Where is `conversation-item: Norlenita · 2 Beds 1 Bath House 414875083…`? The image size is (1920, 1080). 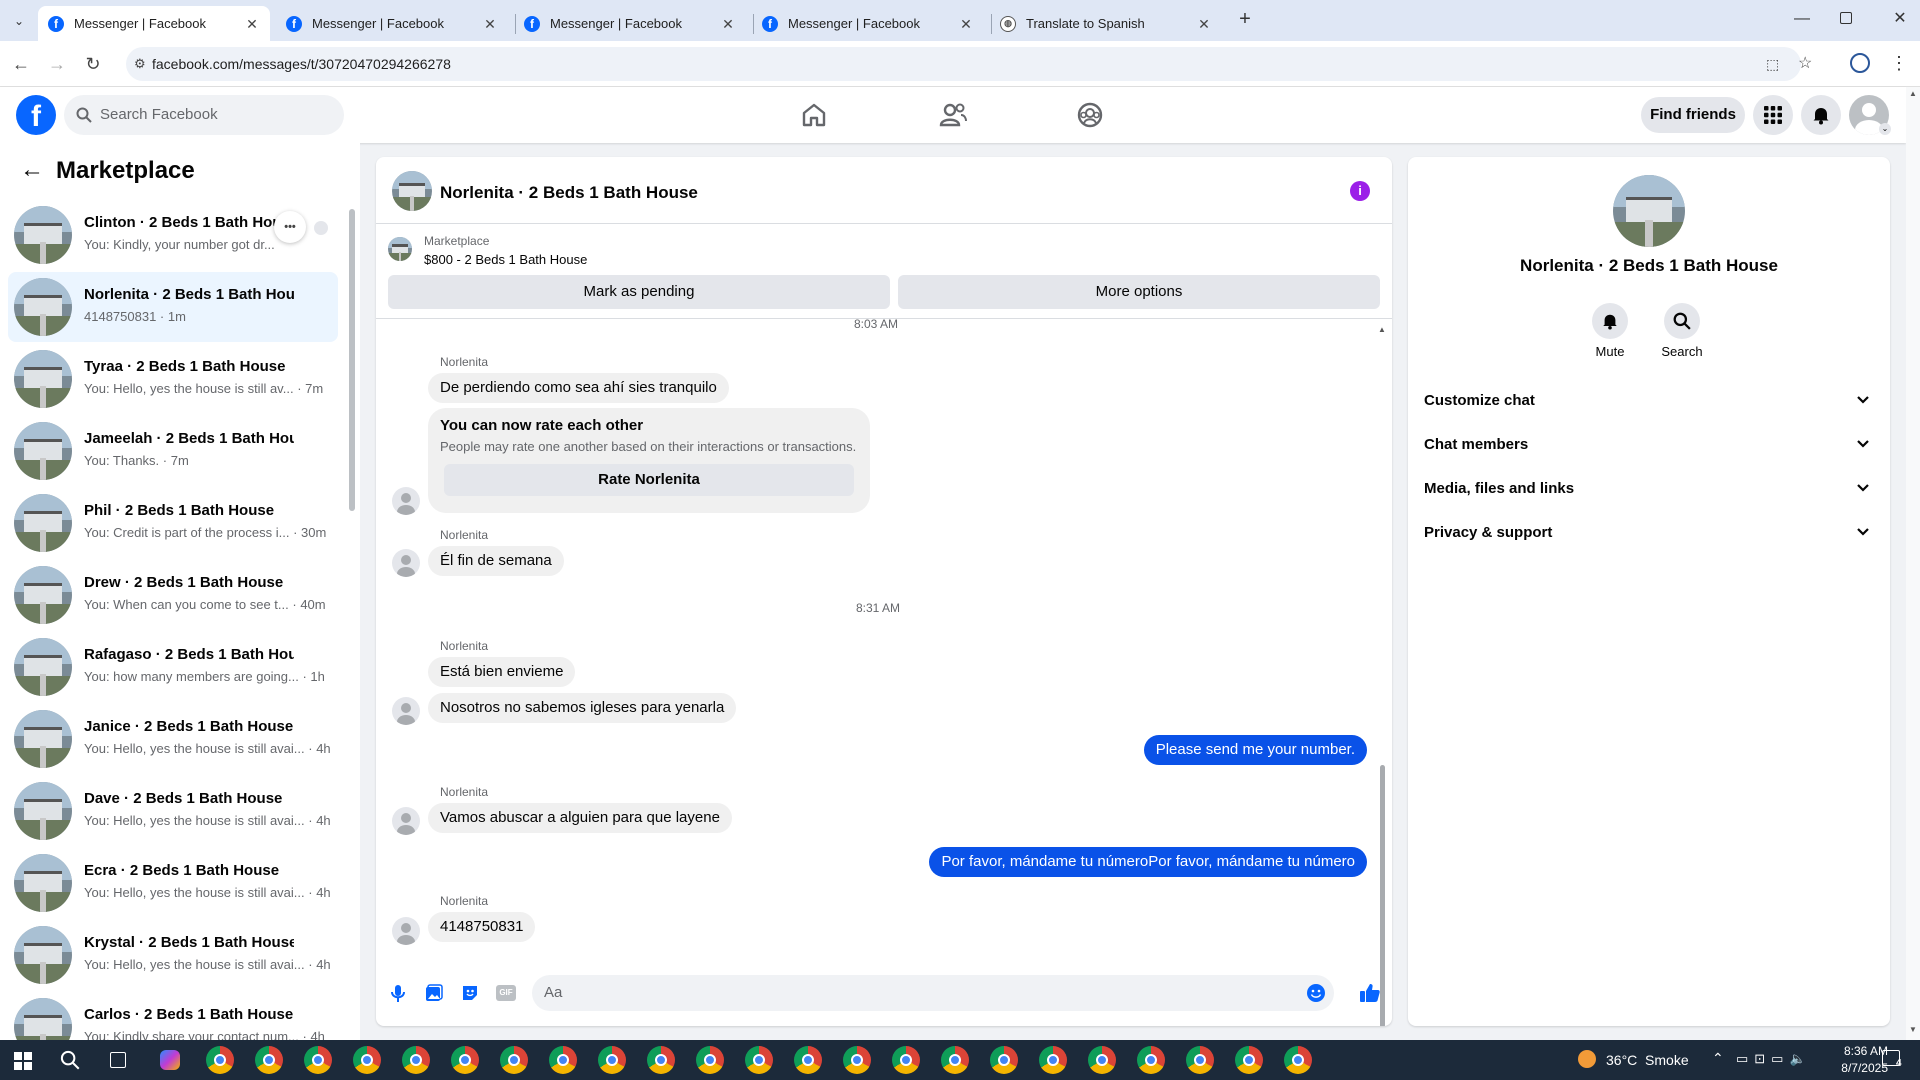 conversation-item: Norlenita · 2 Beds 1 Bath House 414875083… is located at coordinates (173, 307).